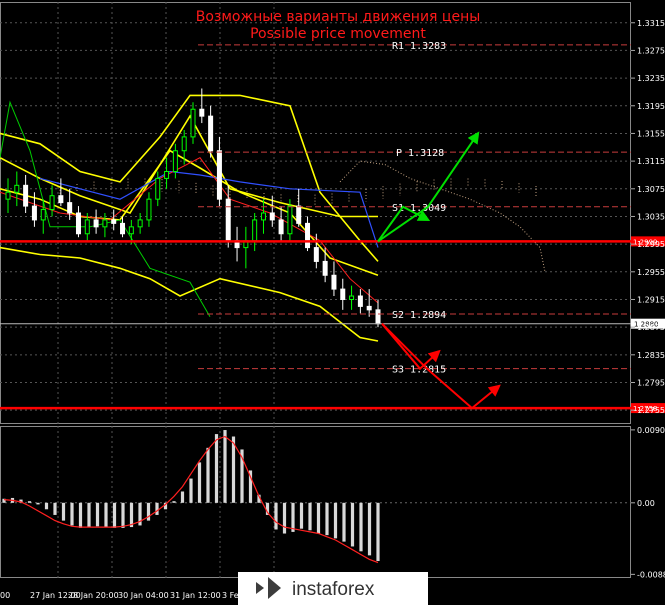 The image size is (665, 605). What do you see at coordinates (195, 595) in the screenshot?
I see `time-tick-label: 31 Jan 12:00` at bounding box center [195, 595].